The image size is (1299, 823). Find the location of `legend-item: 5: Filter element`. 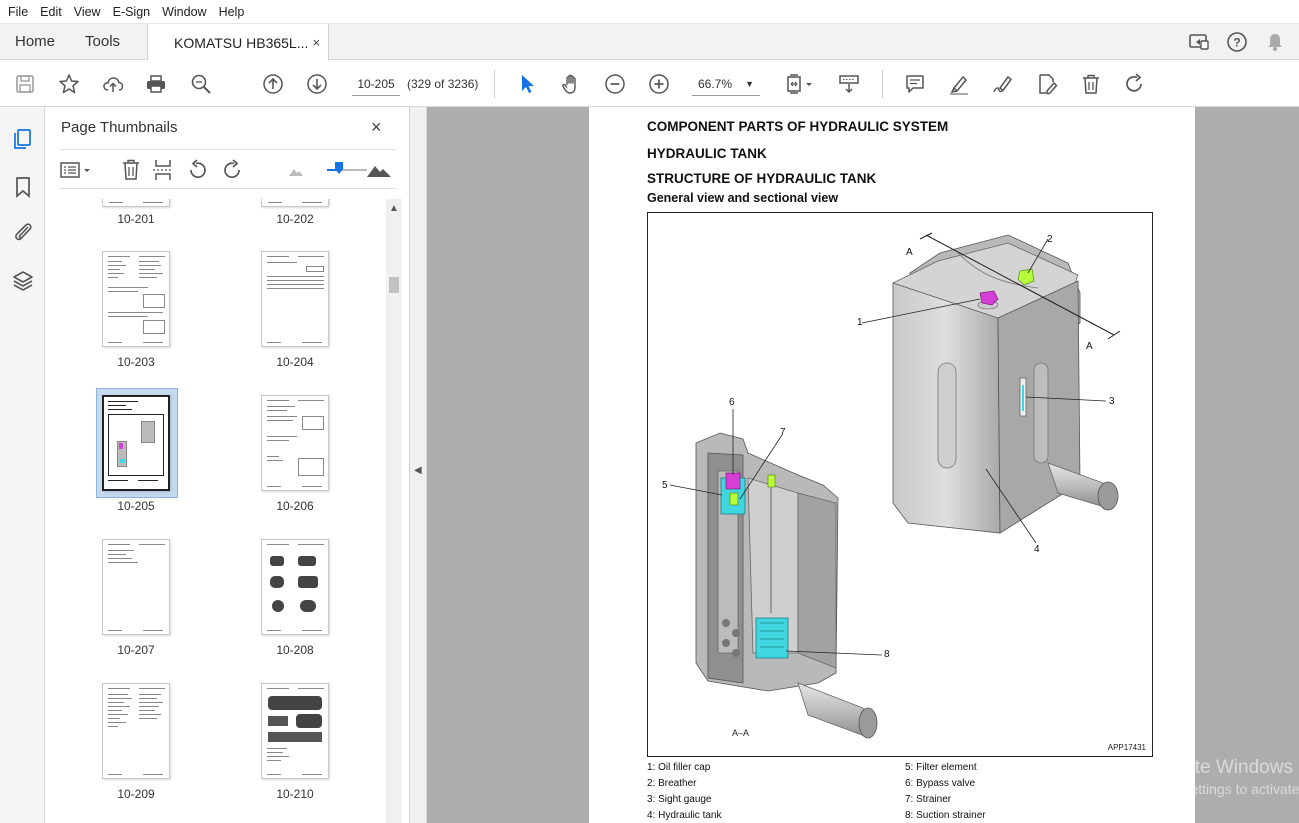

legend-item: 5: Filter element is located at coordinates (941, 767).